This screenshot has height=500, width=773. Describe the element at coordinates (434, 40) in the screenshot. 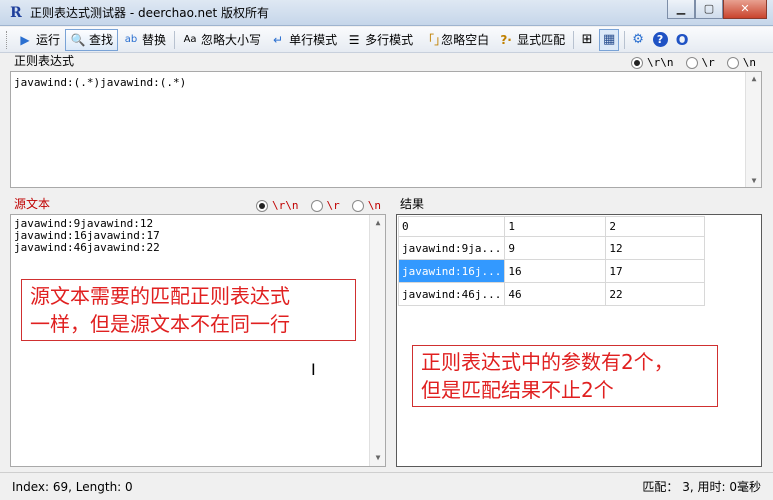

I see `whitespace-icon: 「」` at that location.